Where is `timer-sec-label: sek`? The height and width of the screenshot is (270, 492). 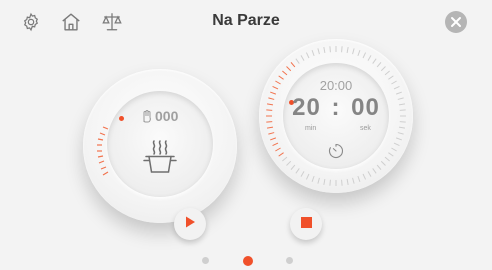 timer-sec-label: sek is located at coordinates (365, 128).